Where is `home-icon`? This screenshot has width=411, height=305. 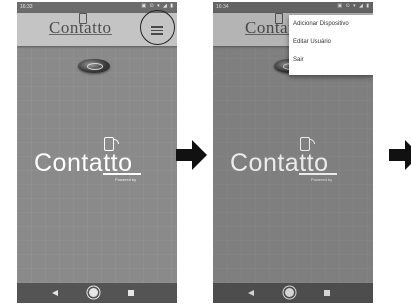
home-icon is located at coordinates (93, 292).